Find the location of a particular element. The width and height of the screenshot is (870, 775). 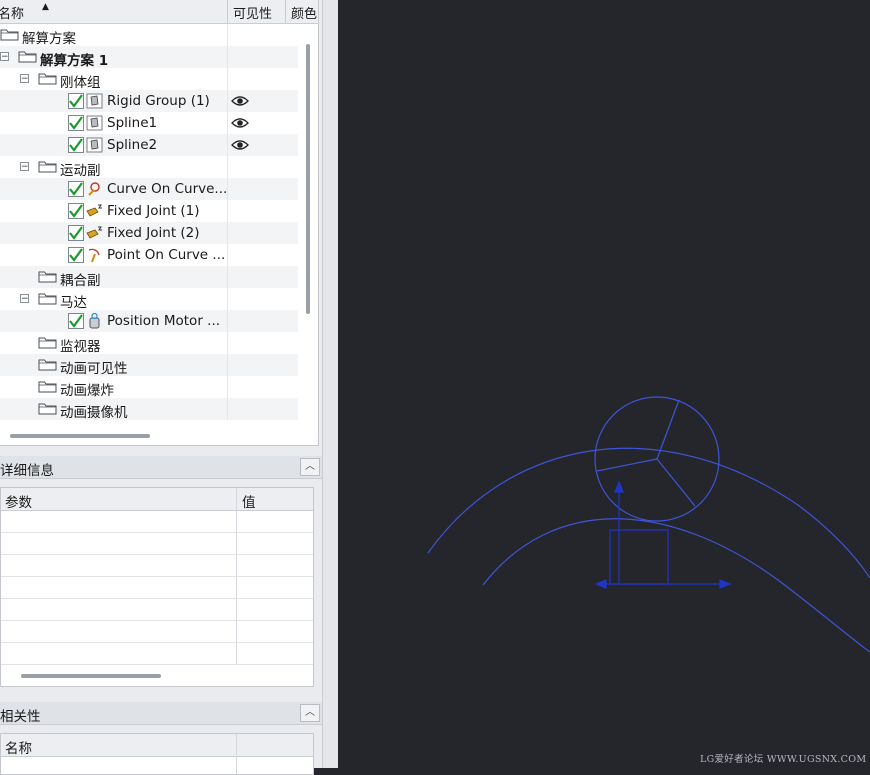

spline2-curve is located at coordinates (676, 585).